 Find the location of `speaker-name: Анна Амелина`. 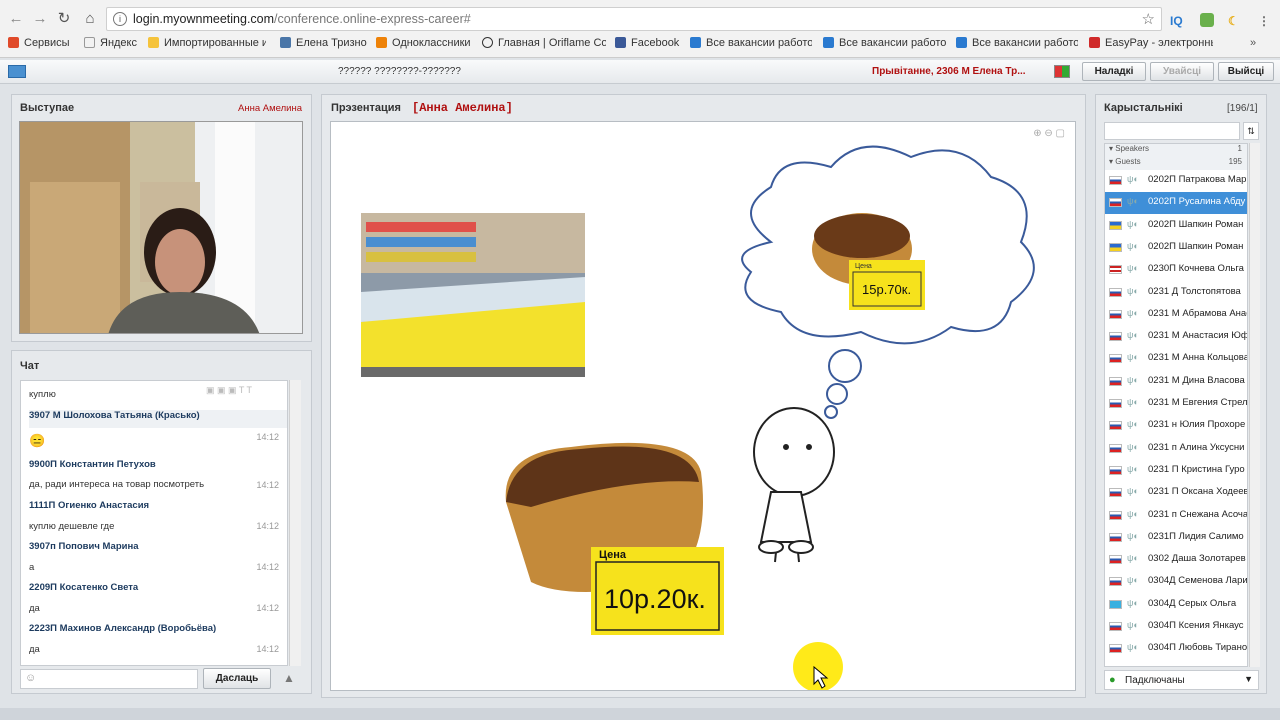

speaker-name: Анна Амелина is located at coordinates (270, 108).